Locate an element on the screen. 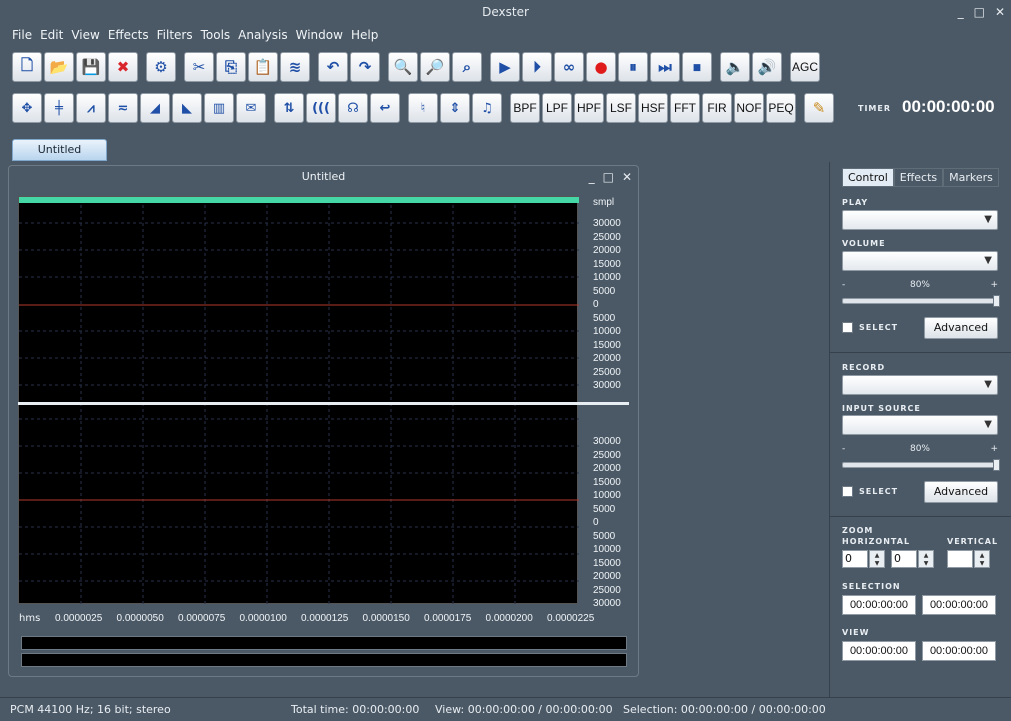 The width and height of the screenshot is (1011, 721). close-file-icon: ✖ is located at coordinates (123, 67).